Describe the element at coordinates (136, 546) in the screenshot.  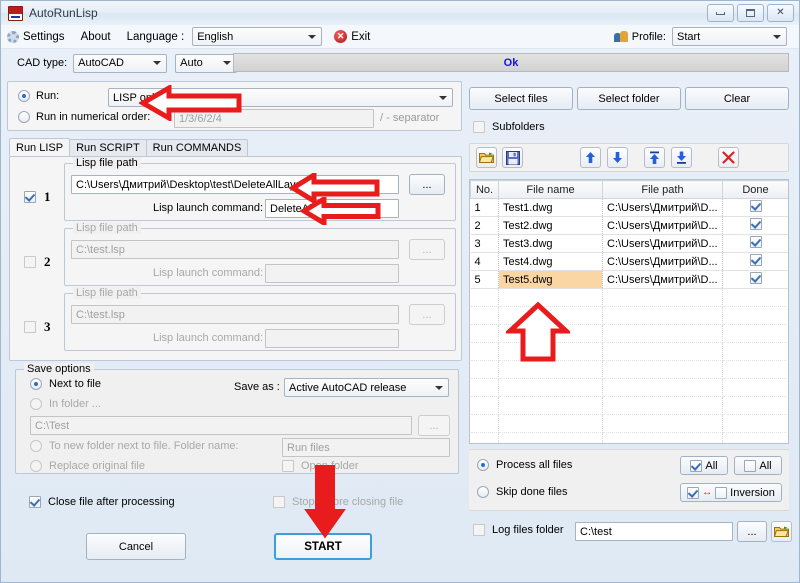
I see `cancel-button: Cancel` at that location.